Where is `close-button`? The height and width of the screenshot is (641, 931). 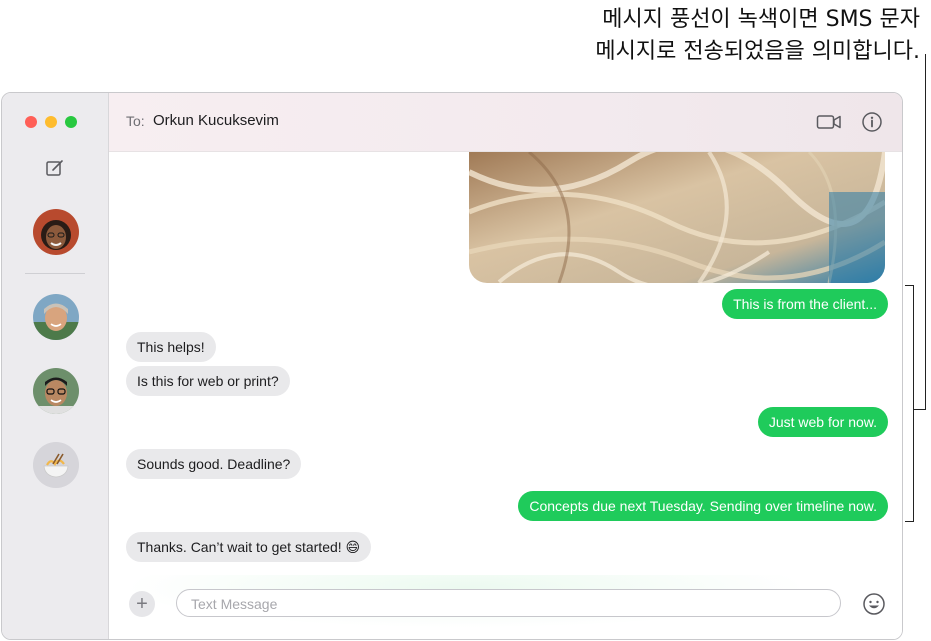 close-button is located at coordinates (31, 122).